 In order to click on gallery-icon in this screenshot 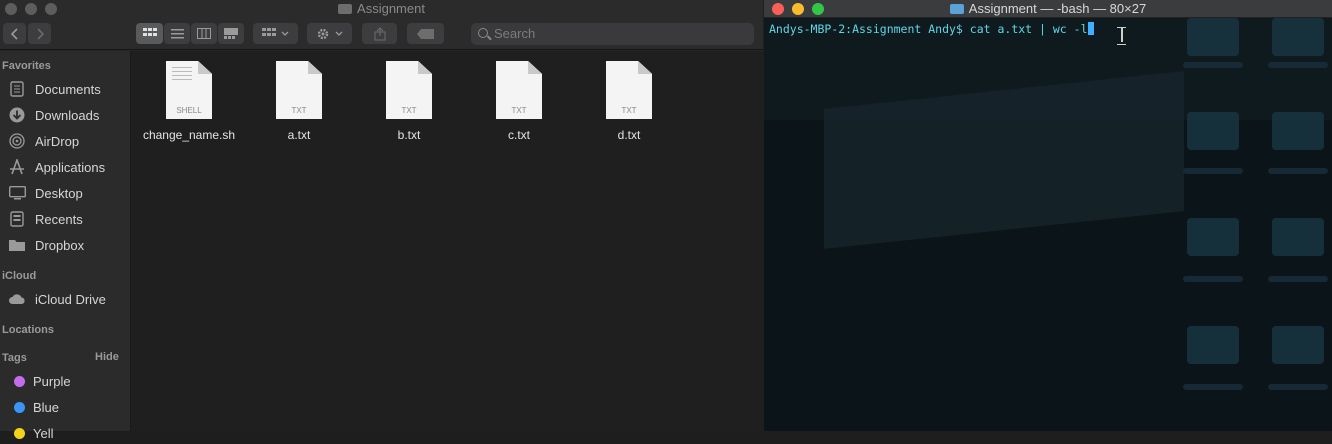, I will do `click(231, 33)`.